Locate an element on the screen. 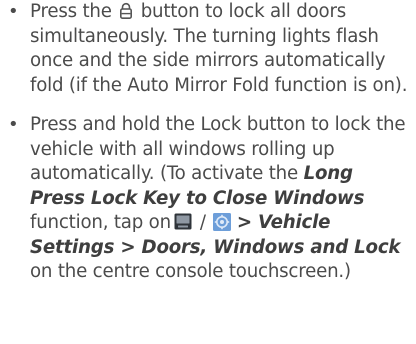  lock-icon is located at coordinates (126, 11).